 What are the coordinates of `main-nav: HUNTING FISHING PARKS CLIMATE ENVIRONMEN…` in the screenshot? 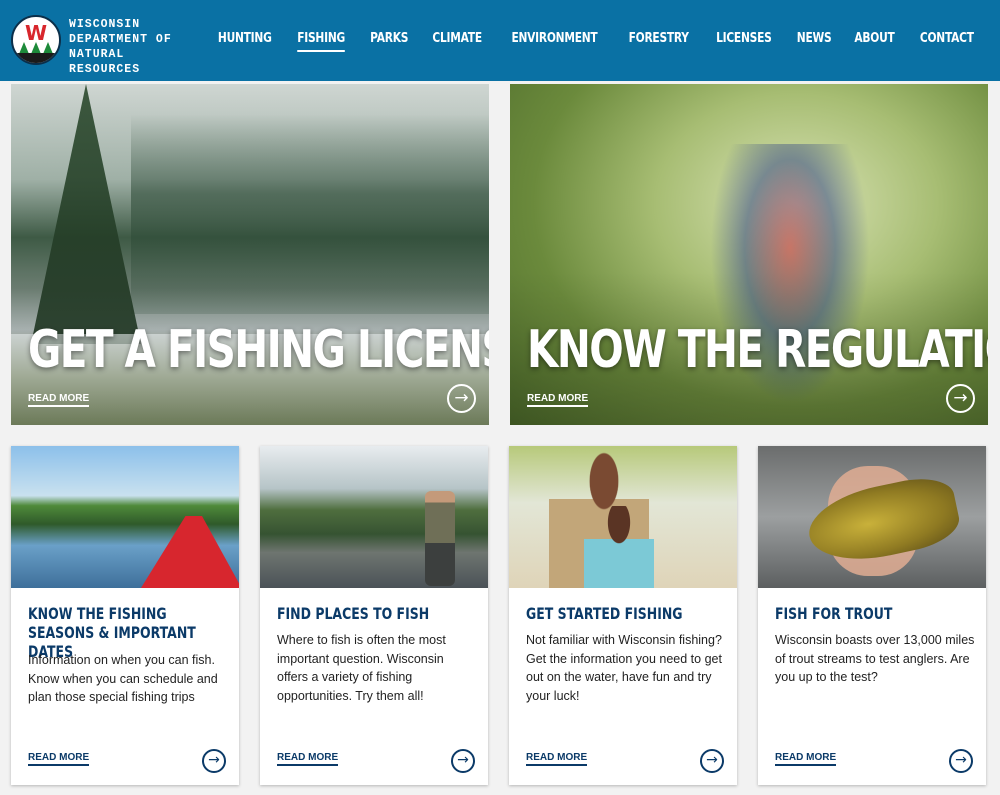 It's located at (596, 41).